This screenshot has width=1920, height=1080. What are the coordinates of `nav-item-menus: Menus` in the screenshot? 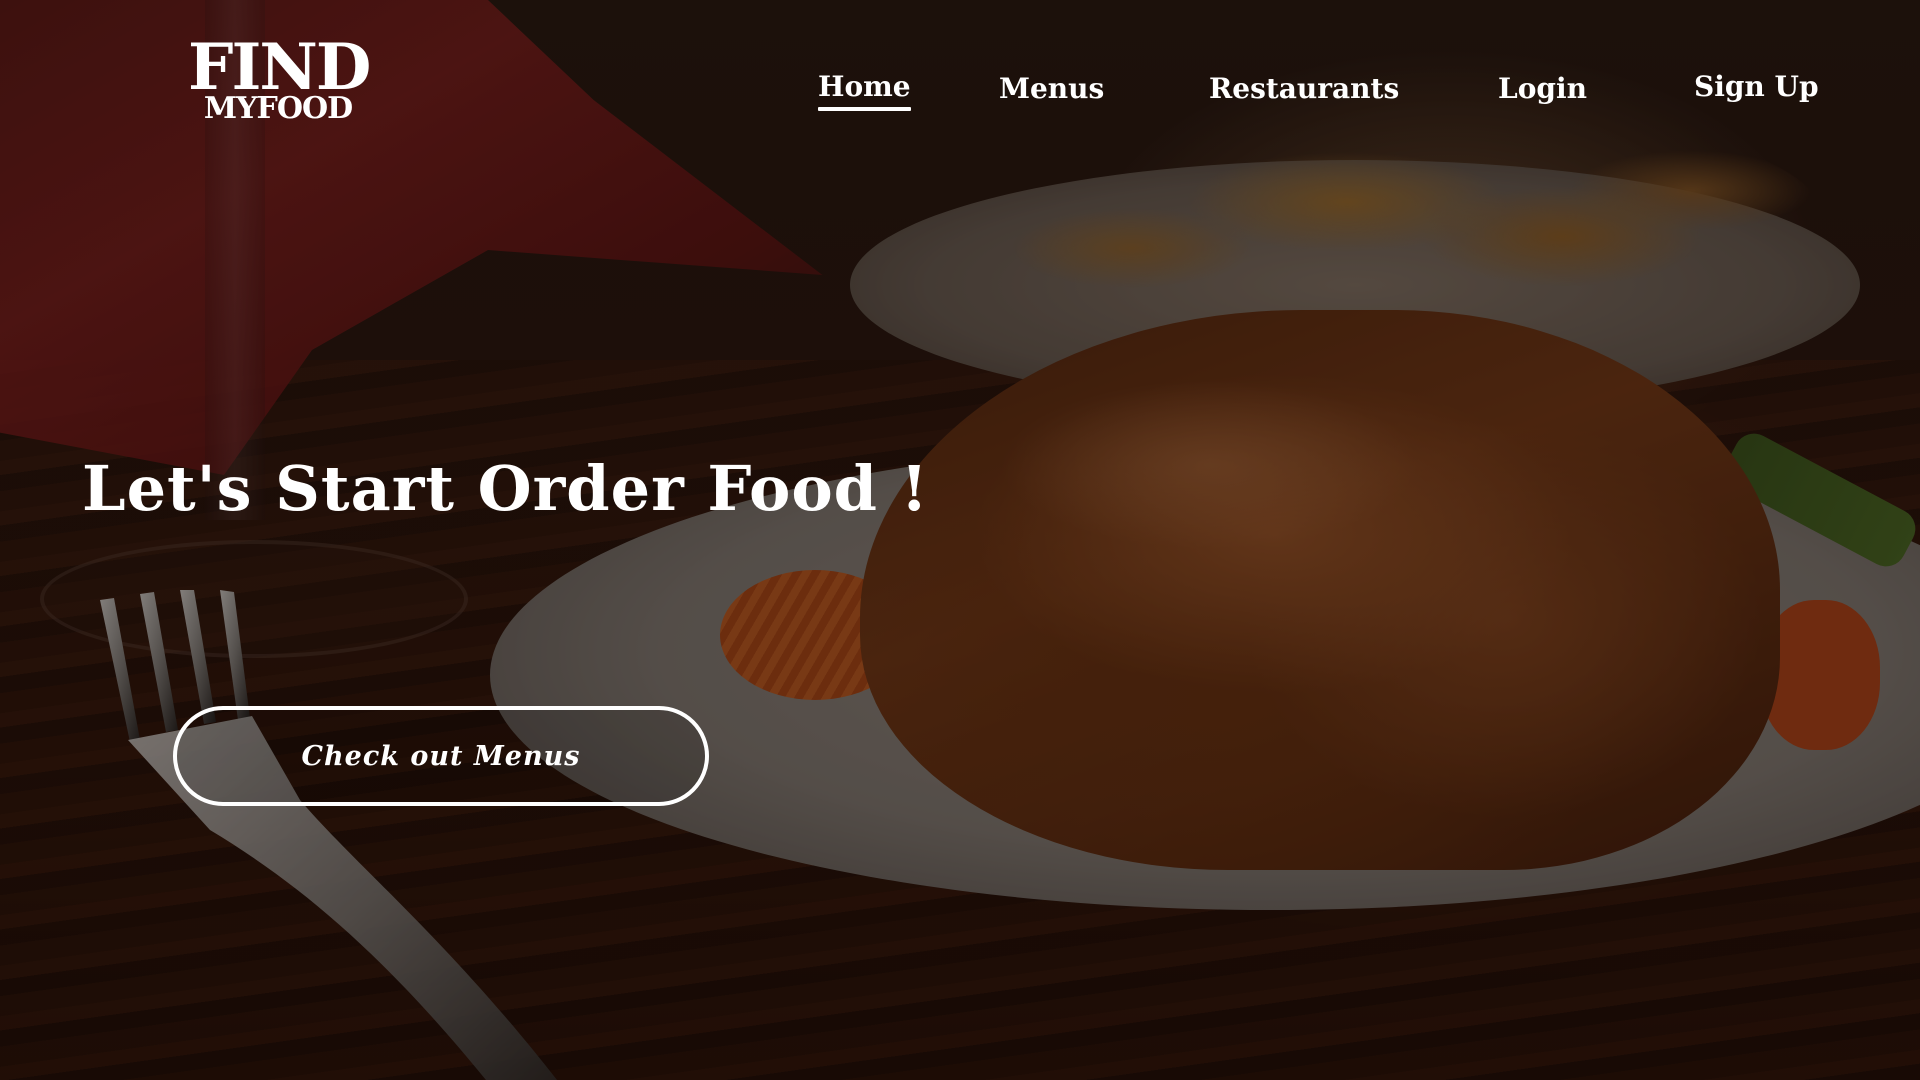 It's located at (1051, 88).